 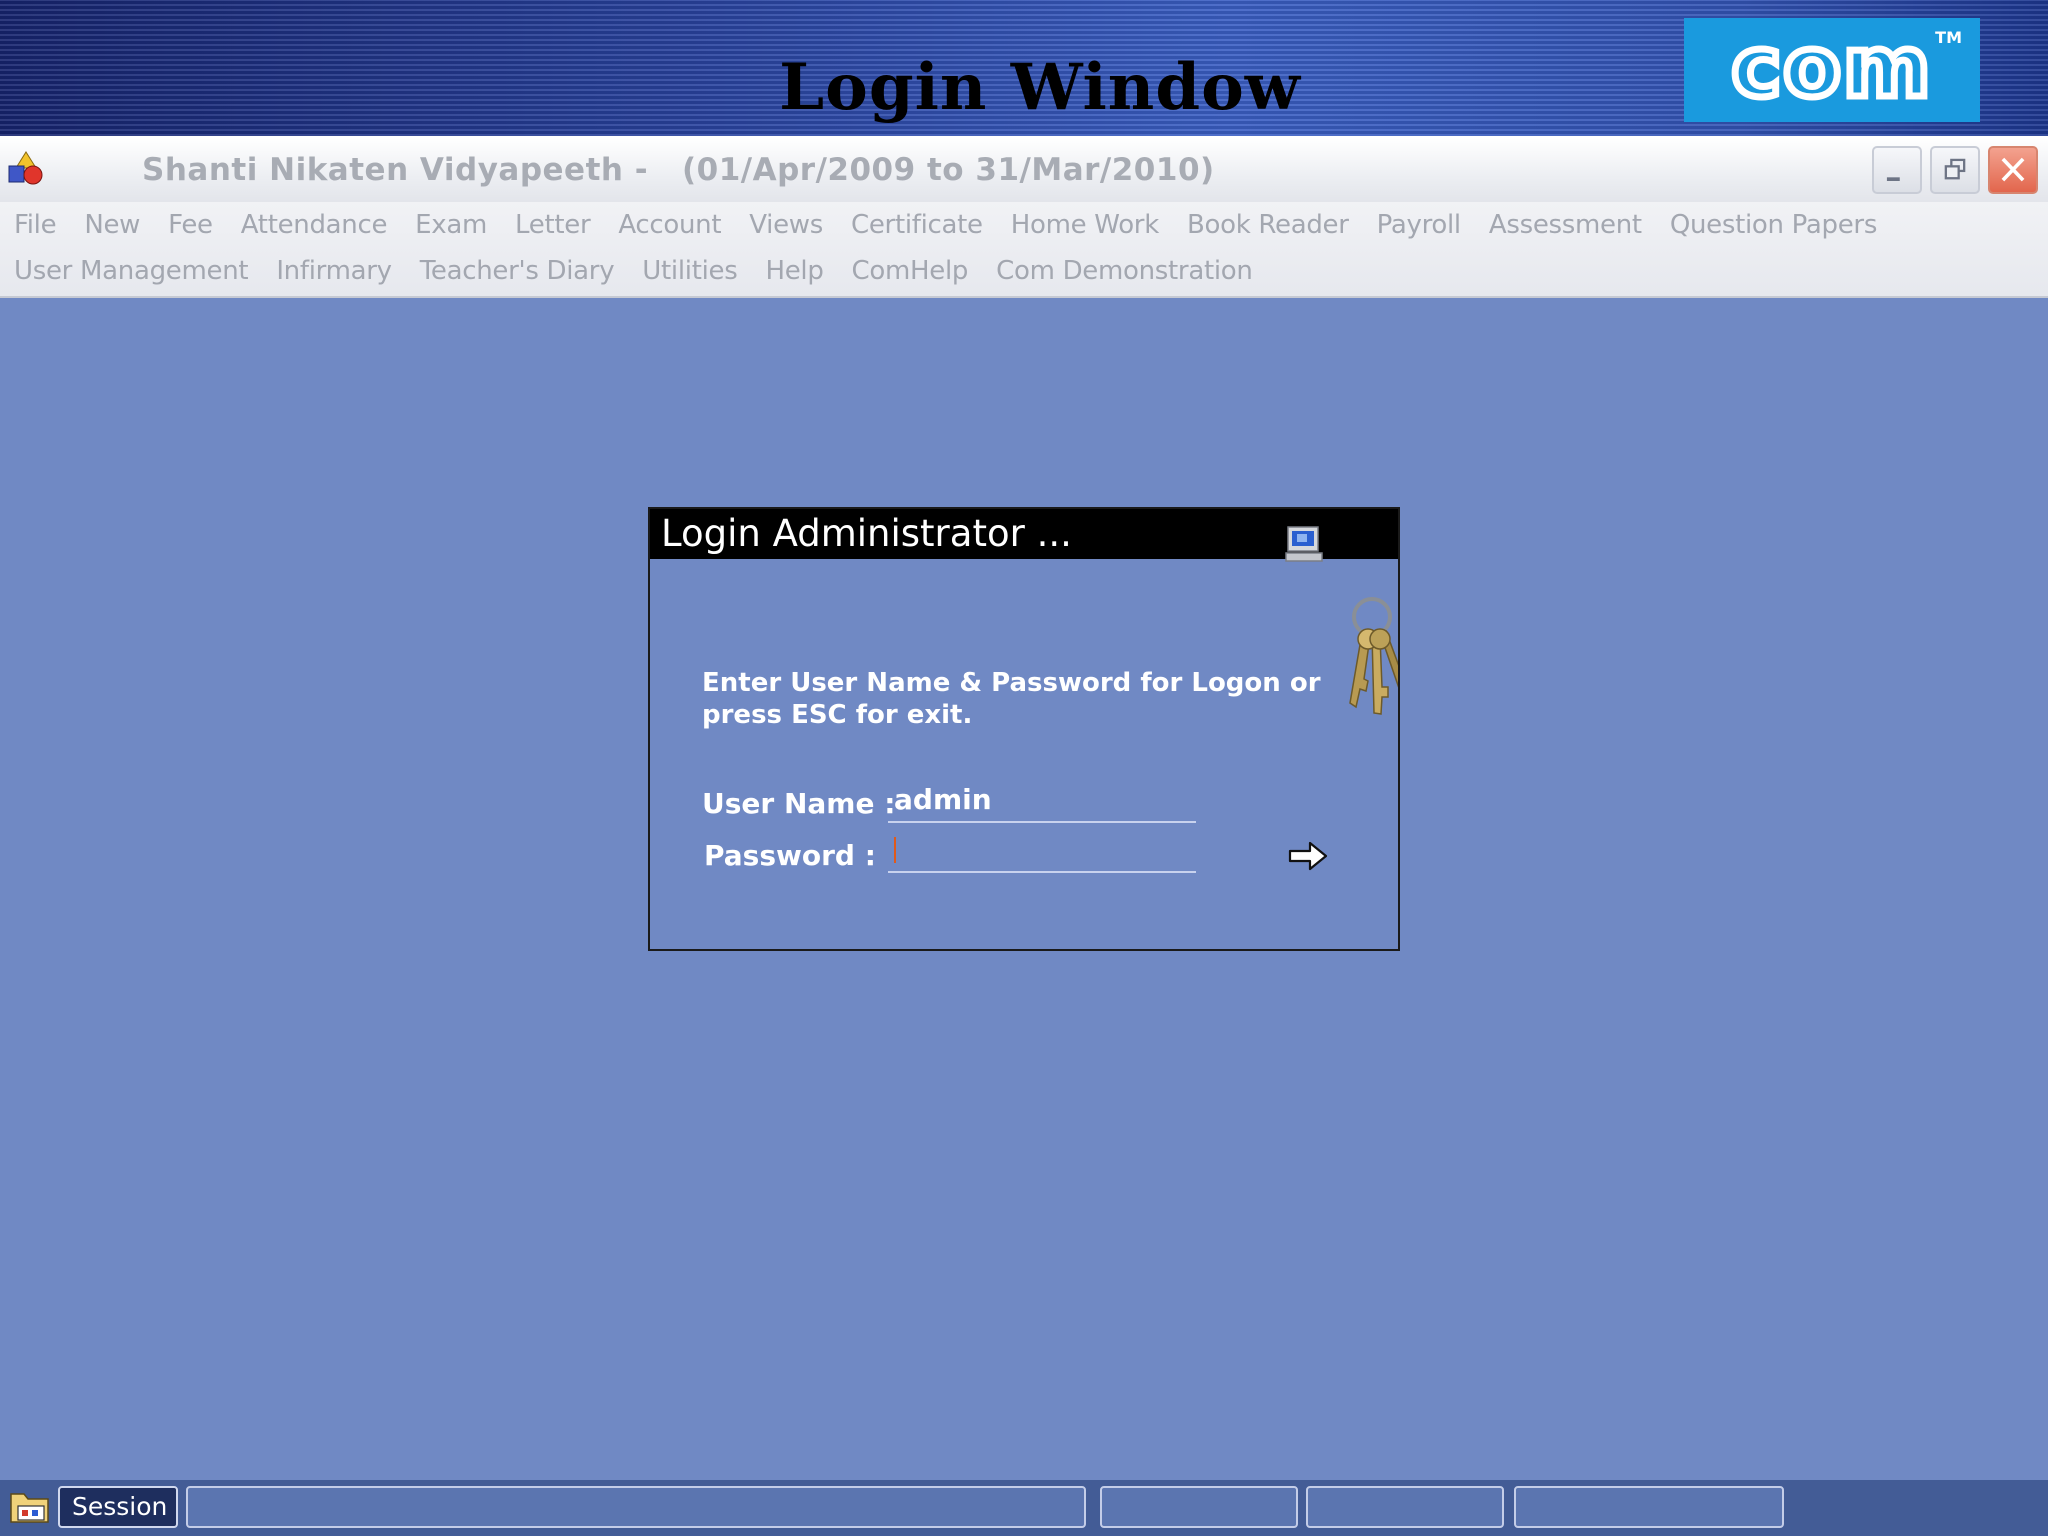 What do you see at coordinates (1831, 67) in the screenshot?
I see `logo-text: com` at bounding box center [1831, 67].